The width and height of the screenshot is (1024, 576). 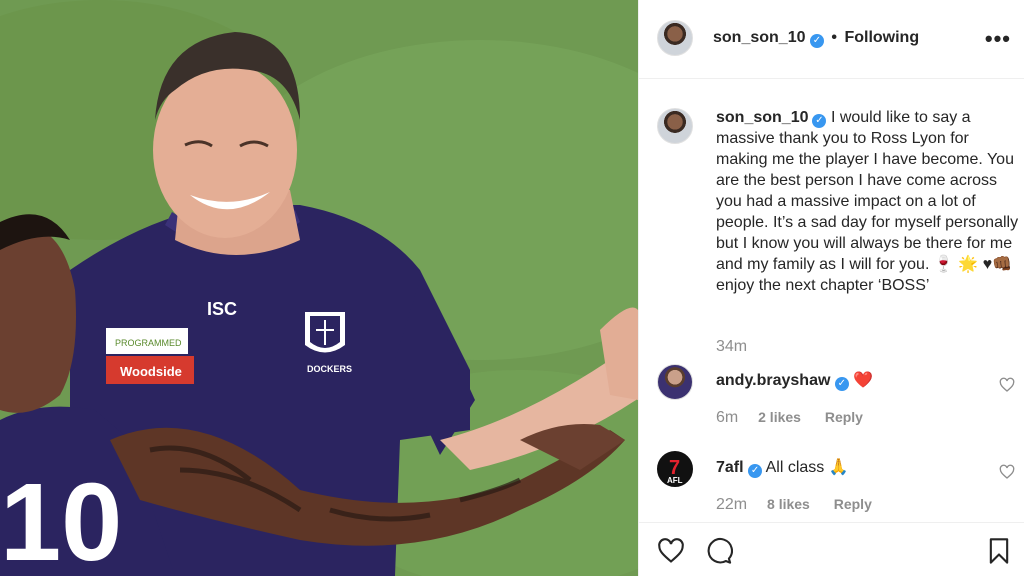 What do you see at coordinates (727, 417) in the screenshot?
I see `comment-timestamp: 6m` at bounding box center [727, 417].